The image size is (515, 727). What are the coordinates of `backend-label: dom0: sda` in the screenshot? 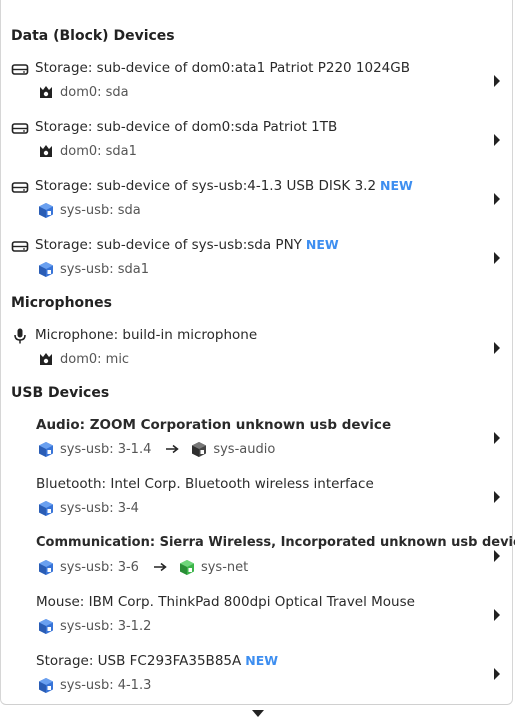 It's located at (94, 92).